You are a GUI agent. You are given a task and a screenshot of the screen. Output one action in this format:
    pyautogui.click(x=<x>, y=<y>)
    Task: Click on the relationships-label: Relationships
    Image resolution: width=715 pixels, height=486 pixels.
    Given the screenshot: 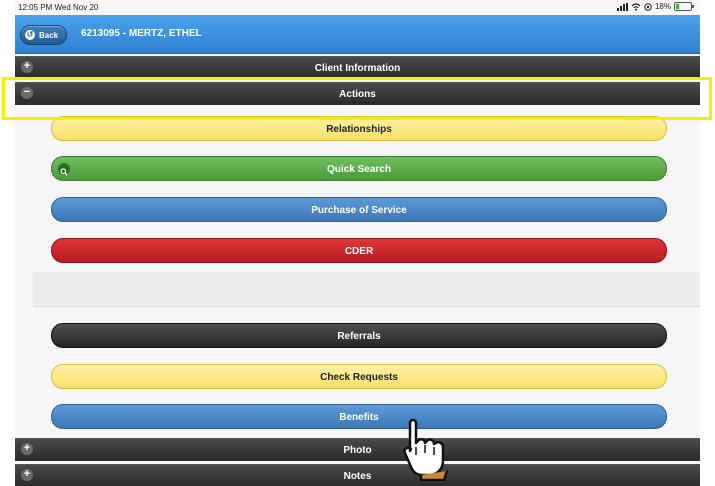 What is the action you would take?
    pyautogui.click(x=359, y=129)
    